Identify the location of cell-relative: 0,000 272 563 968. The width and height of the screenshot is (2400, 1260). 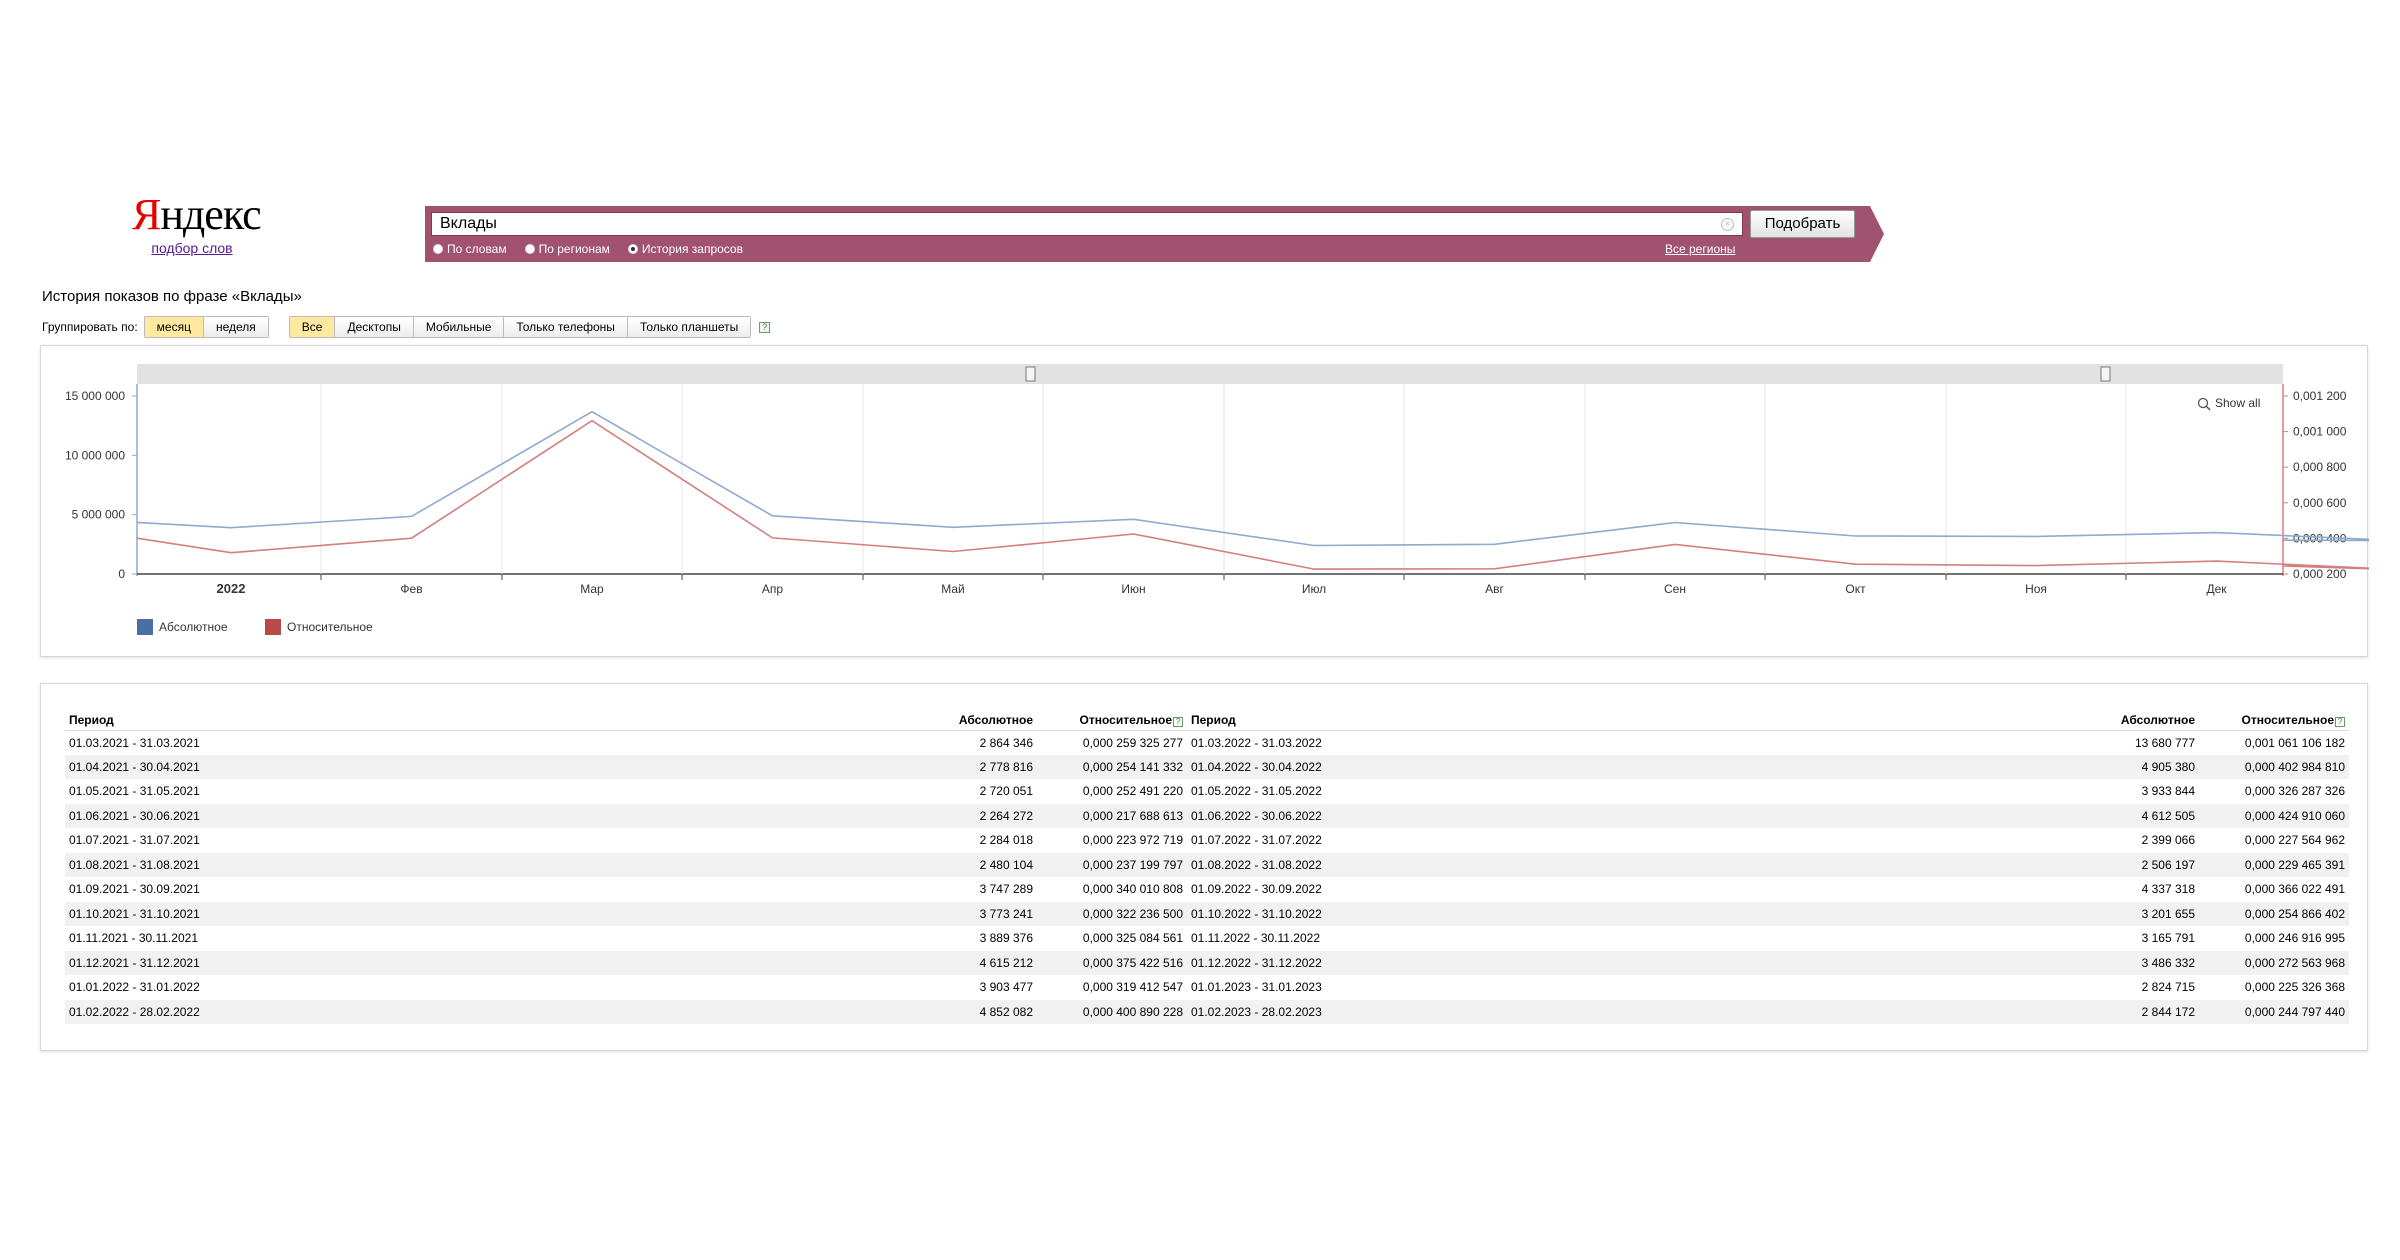
(2274, 962).